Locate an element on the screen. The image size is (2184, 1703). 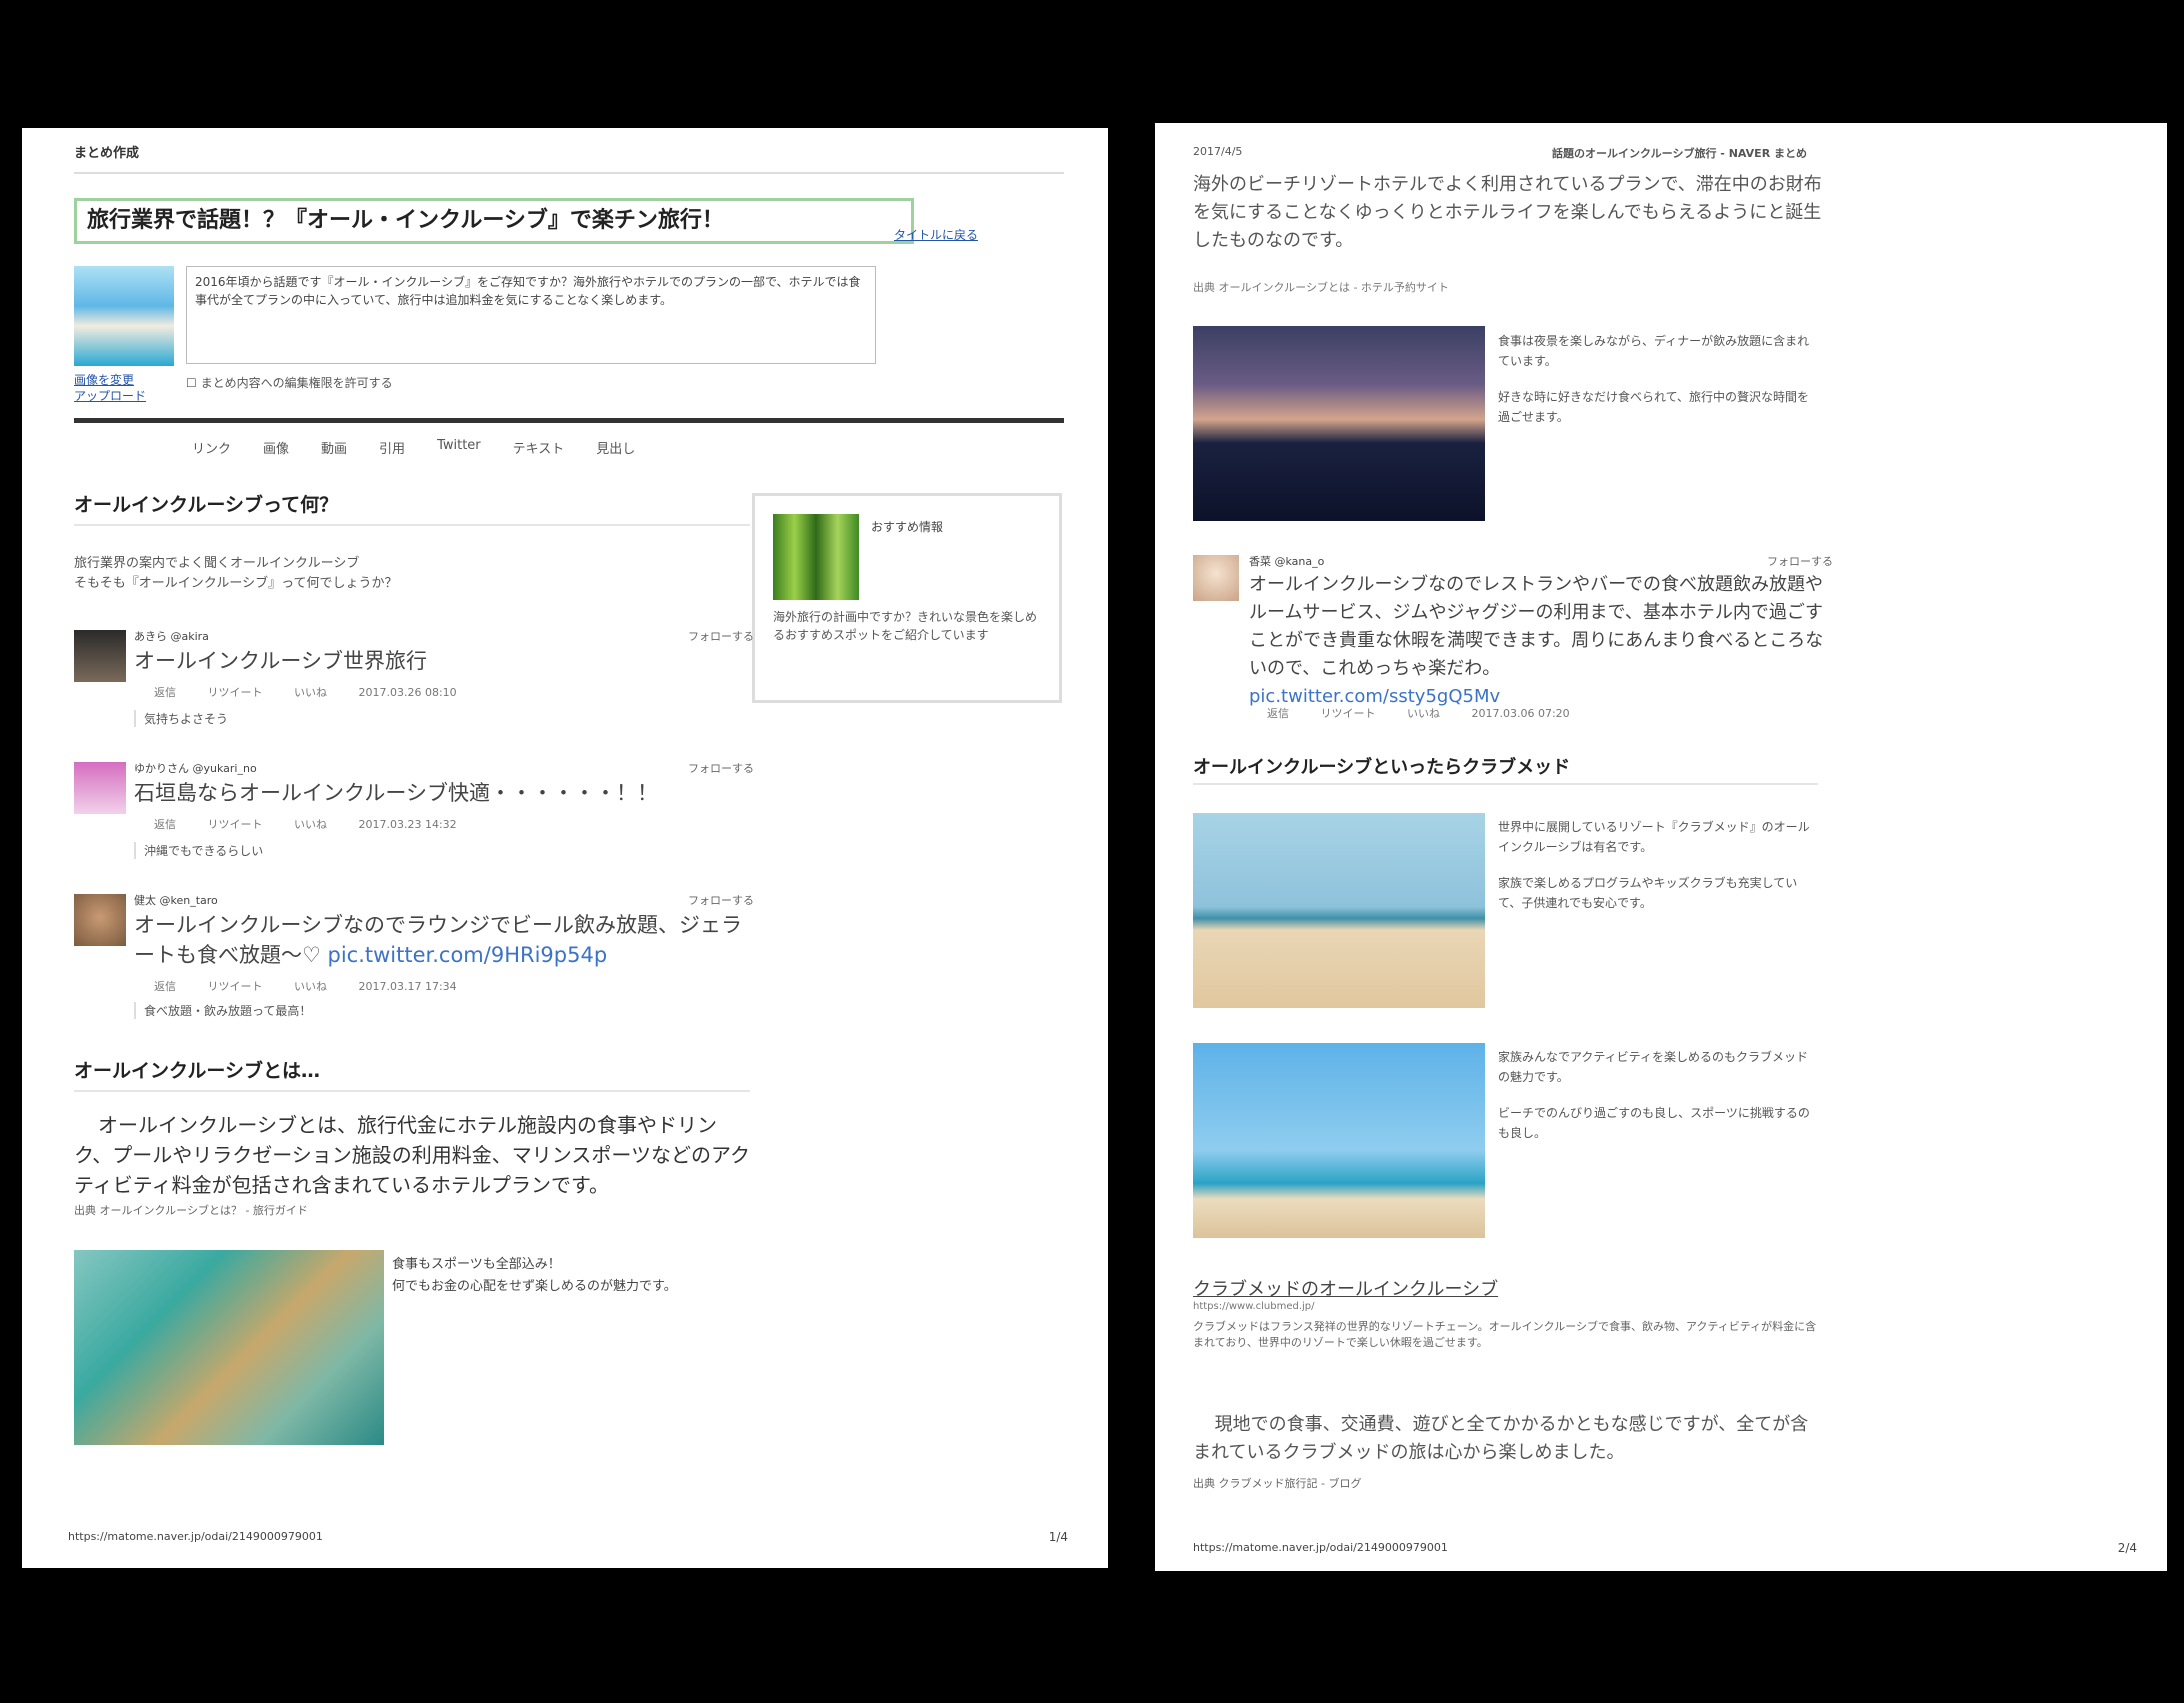
add-item-toolbar: リンク 画像 動画 引用 Twitter テキスト 見出し is located at coordinates (413, 447).